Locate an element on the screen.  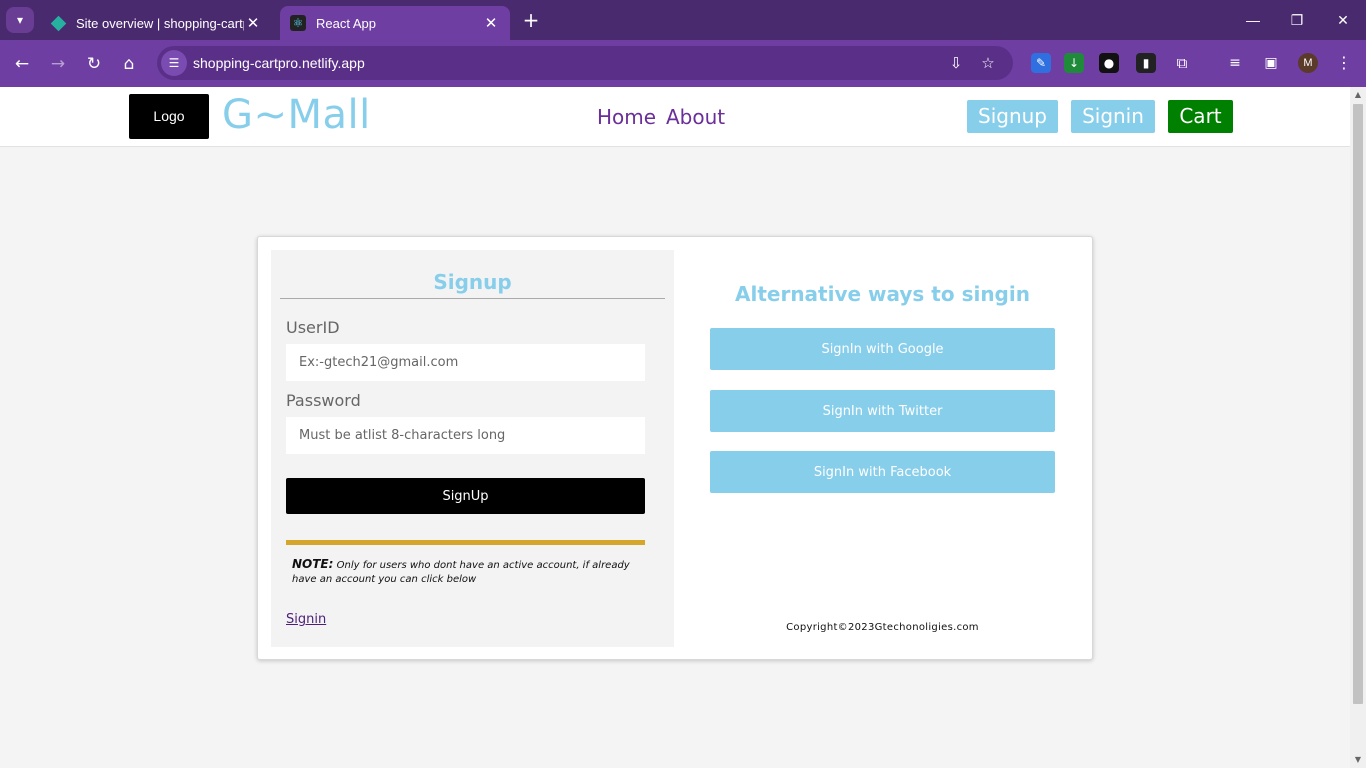
nav-about-link: About is located at coordinates (695, 117).